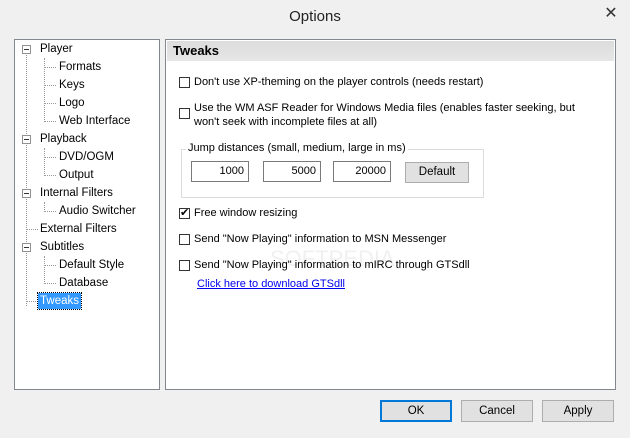  Describe the element at coordinates (91, 265) in the screenshot. I see `tree-item-default-style: Default Style` at that location.